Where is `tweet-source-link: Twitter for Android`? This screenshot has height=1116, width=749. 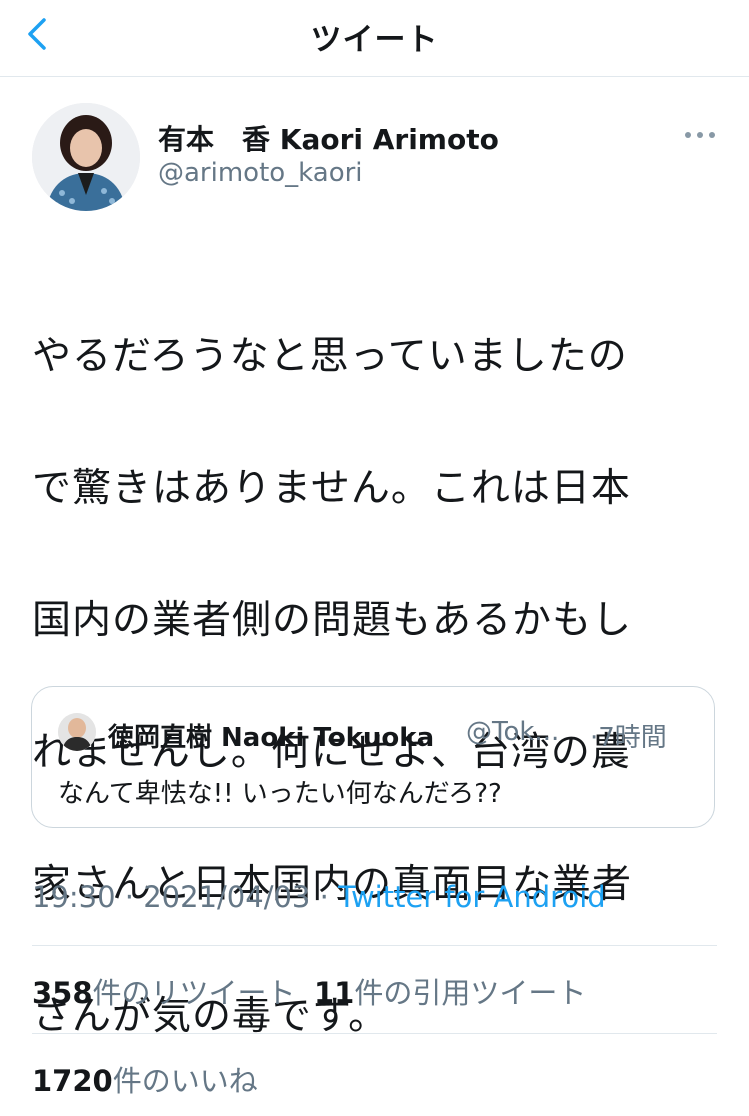 tweet-source-link: Twitter for Android is located at coordinates (472, 897).